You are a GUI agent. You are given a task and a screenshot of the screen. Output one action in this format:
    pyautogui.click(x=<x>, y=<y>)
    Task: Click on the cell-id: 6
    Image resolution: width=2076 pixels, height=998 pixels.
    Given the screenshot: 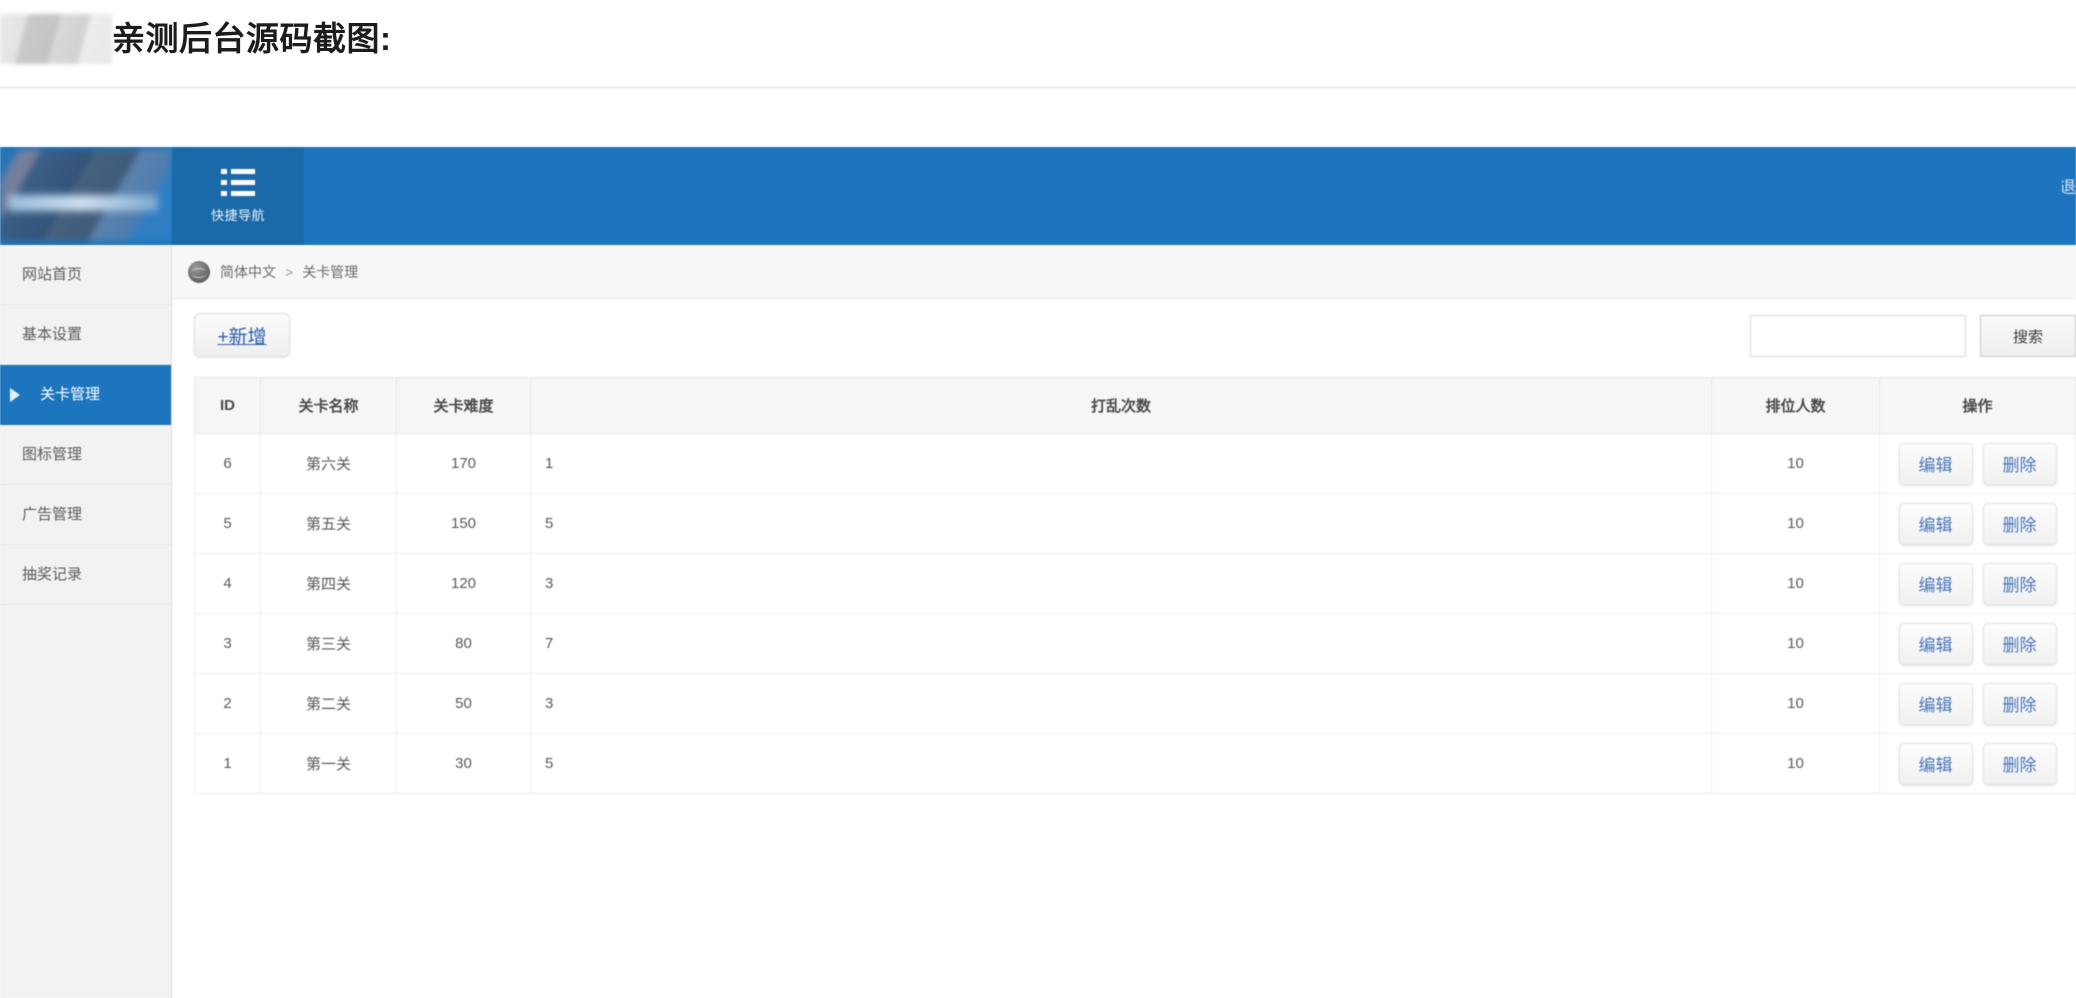 What is the action you would take?
    pyautogui.click(x=227, y=463)
    